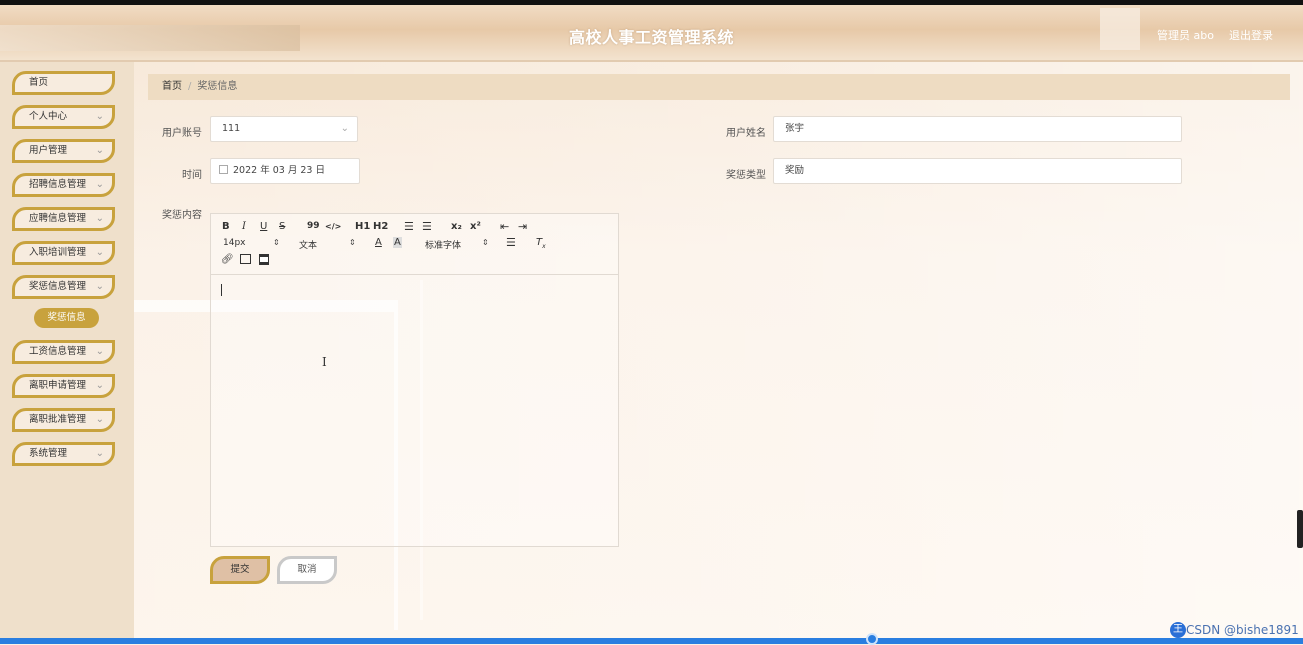 The width and height of the screenshot is (1303, 645). What do you see at coordinates (227, 259) in the screenshot?
I see `link-icon: 🔗︎` at bounding box center [227, 259].